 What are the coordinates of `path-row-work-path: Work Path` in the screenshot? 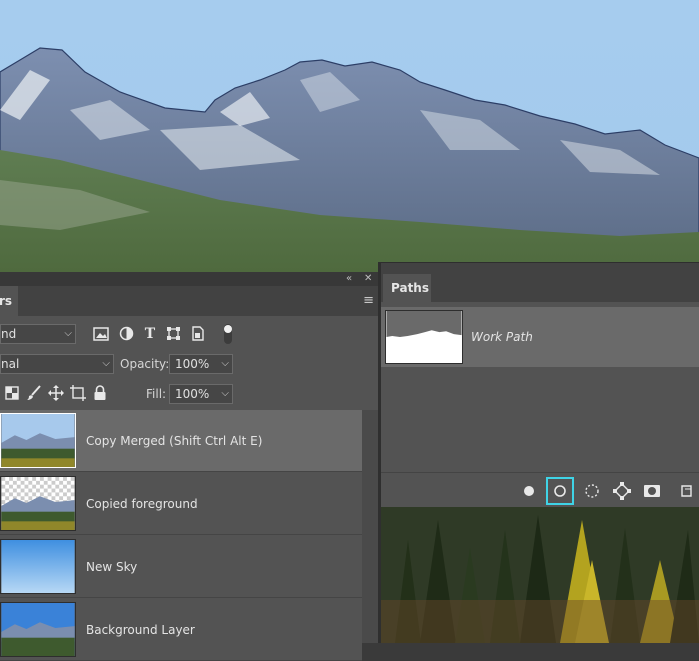 It's located at (540, 337).